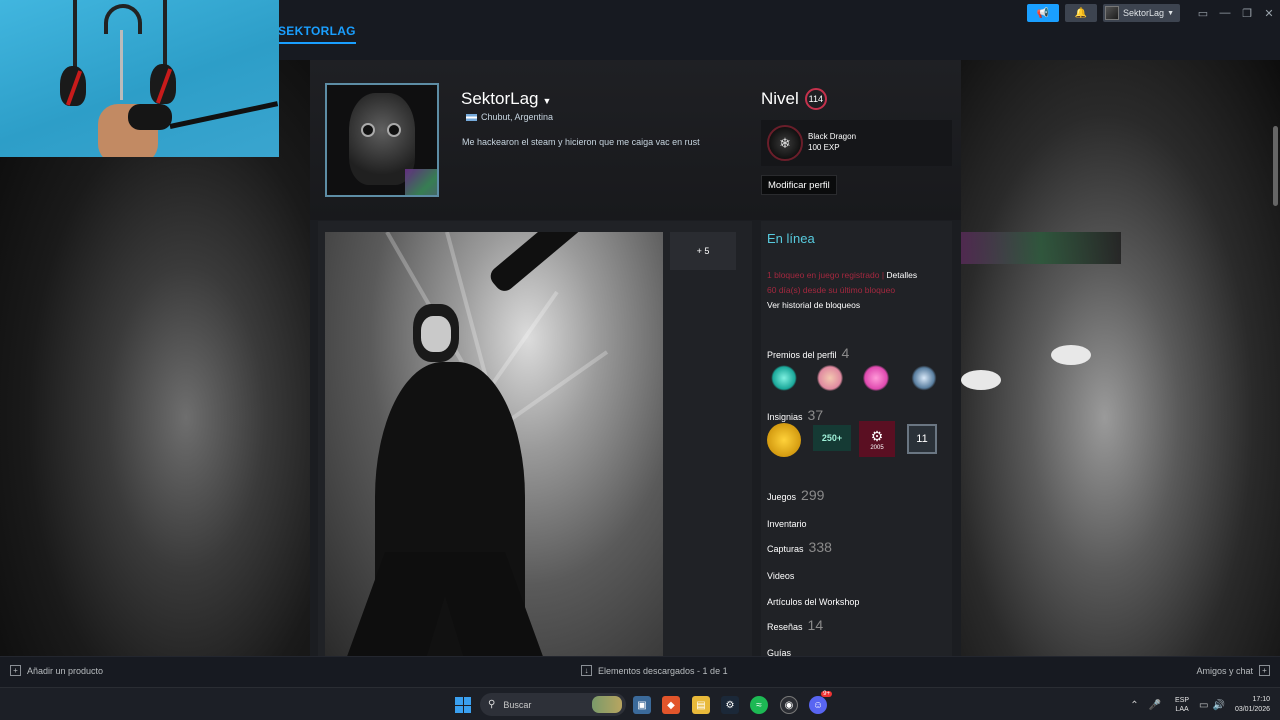  What do you see at coordinates (784, 378) in the screenshot?
I see `comet-award-icon` at bounding box center [784, 378].